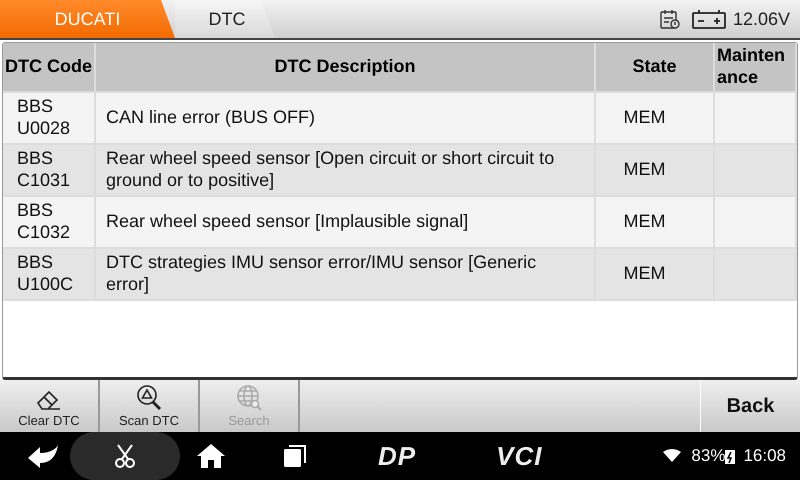 This screenshot has height=480, width=800. I want to click on recent-apps-icon, so click(295, 456).